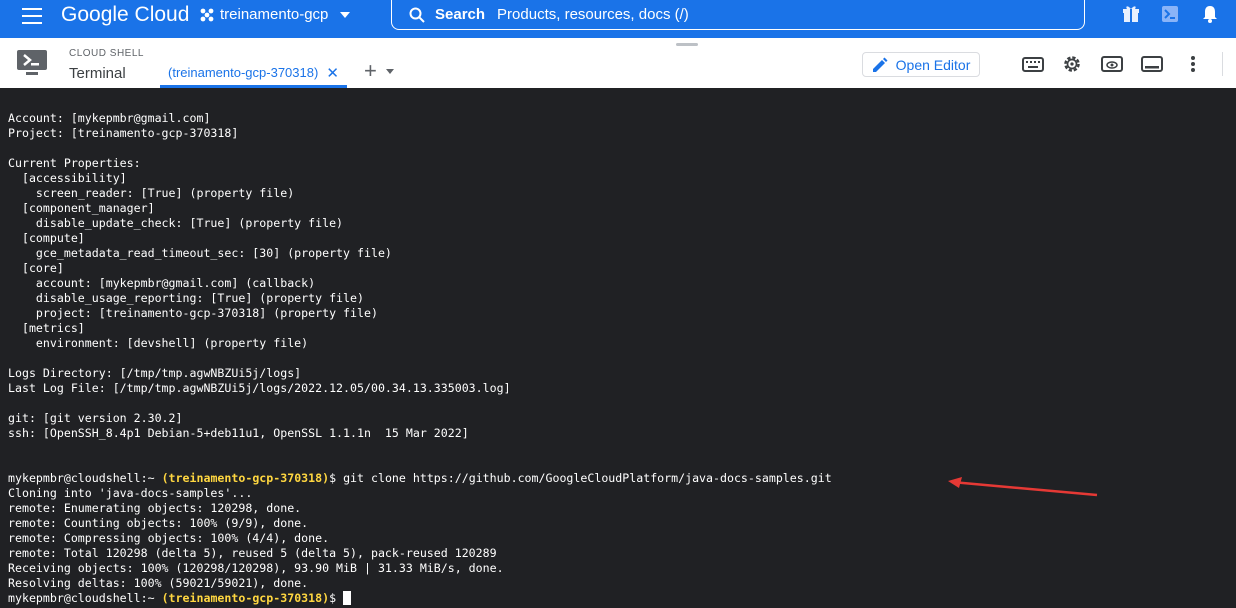 The width and height of the screenshot is (1236, 608). I want to click on web-preview-icon, so click(1112, 64).